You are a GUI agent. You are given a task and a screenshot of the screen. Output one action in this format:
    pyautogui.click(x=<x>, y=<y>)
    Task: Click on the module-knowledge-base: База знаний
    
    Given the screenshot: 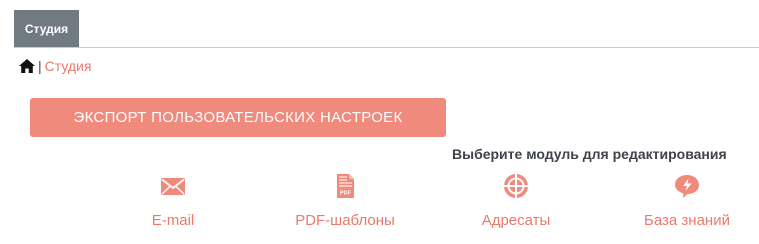 What is the action you would take?
    pyautogui.click(x=687, y=204)
    